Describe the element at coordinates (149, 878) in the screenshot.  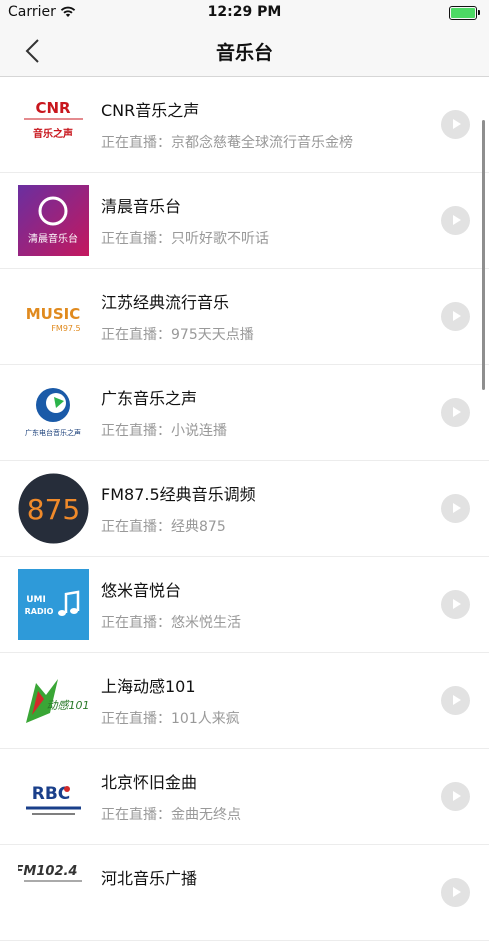
I see `station-name: 河北音乐广播` at that location.